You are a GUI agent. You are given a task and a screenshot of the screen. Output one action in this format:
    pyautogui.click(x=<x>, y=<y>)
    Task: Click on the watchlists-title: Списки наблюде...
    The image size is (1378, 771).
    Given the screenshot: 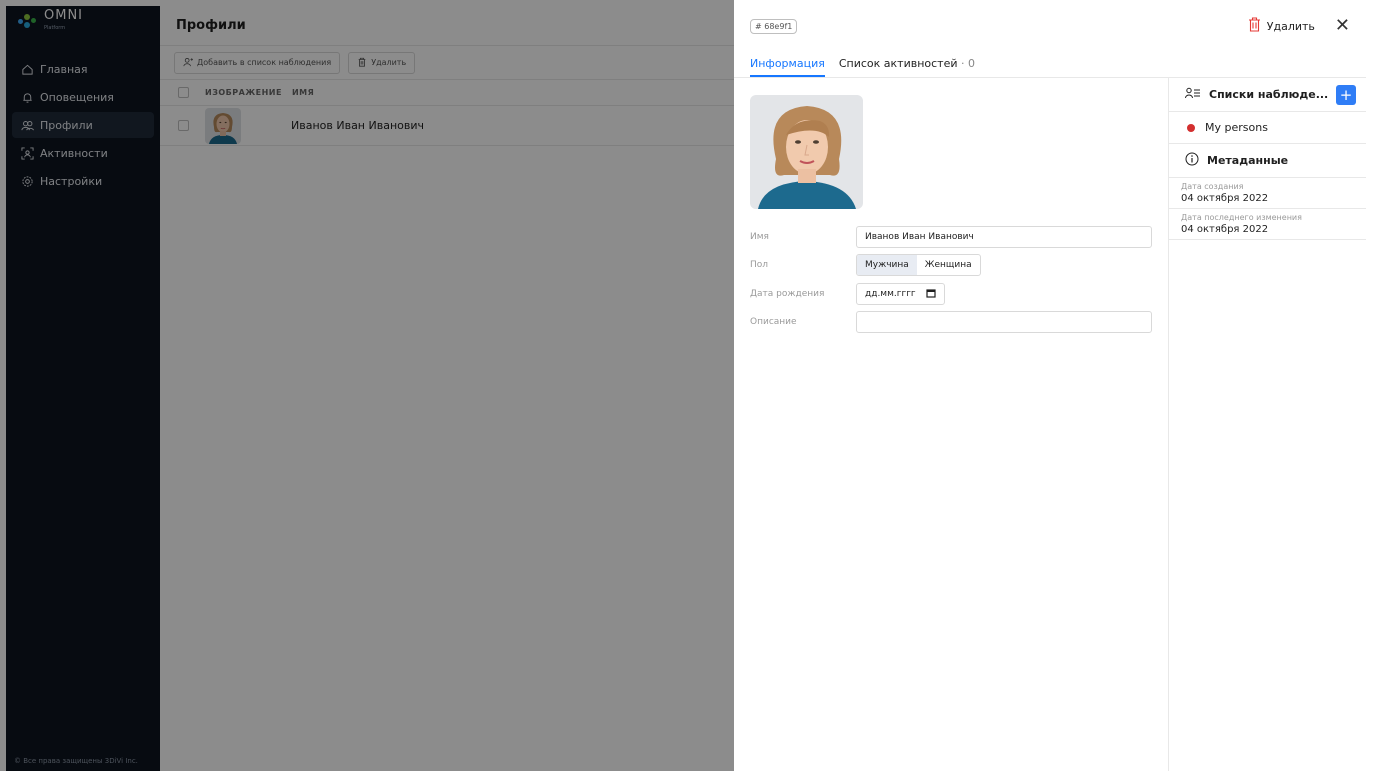 What is the action you would take?
    pyautogui.click(x=1269, y=94)
    